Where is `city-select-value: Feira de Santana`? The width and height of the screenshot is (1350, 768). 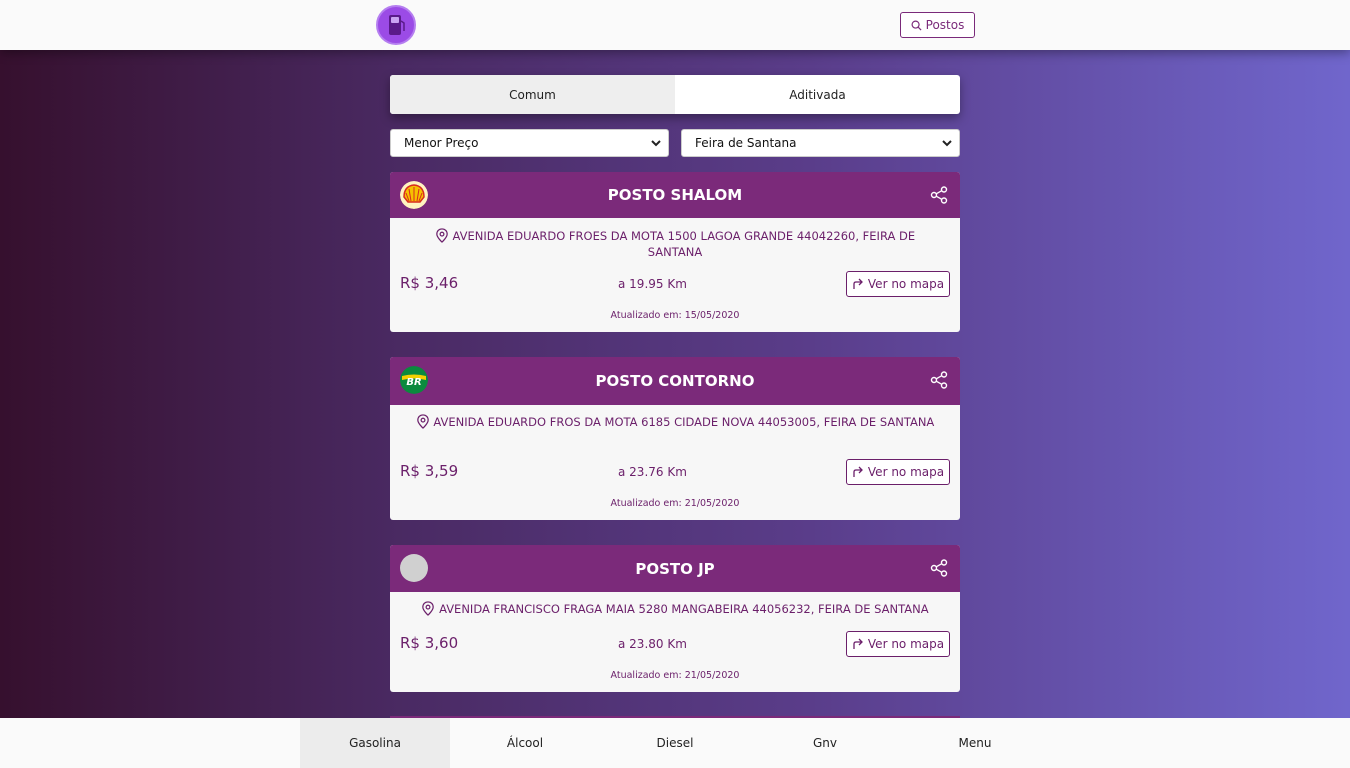 city-select-value: Feira de Santana is located at coordinates (746, 143).